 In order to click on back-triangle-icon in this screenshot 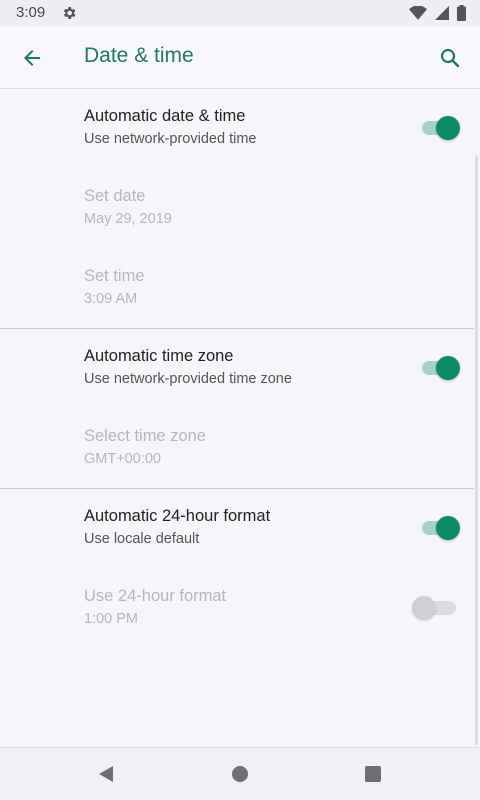, I will do `click(106, 774)`.